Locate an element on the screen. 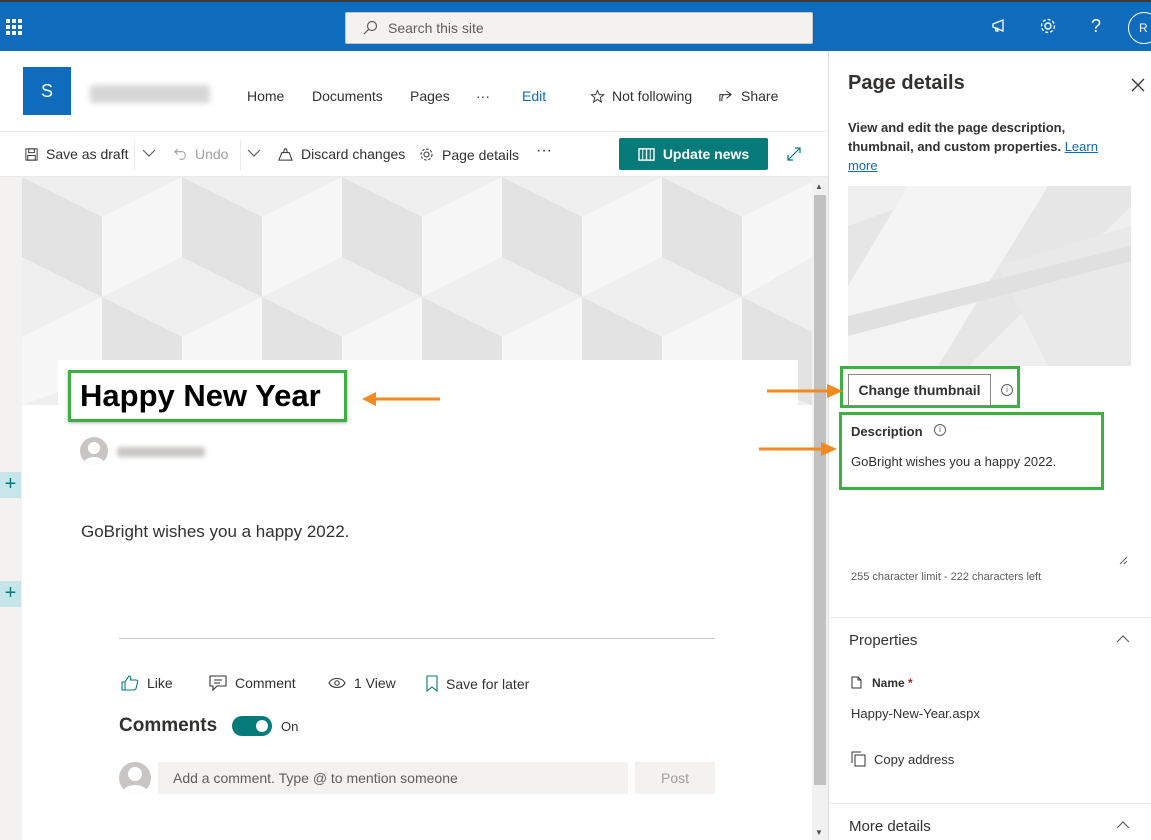 Image resolution: width=1151 pixels, height=840 pixels. save-draft-label: Save as draft is located at coordinates (87, 154).